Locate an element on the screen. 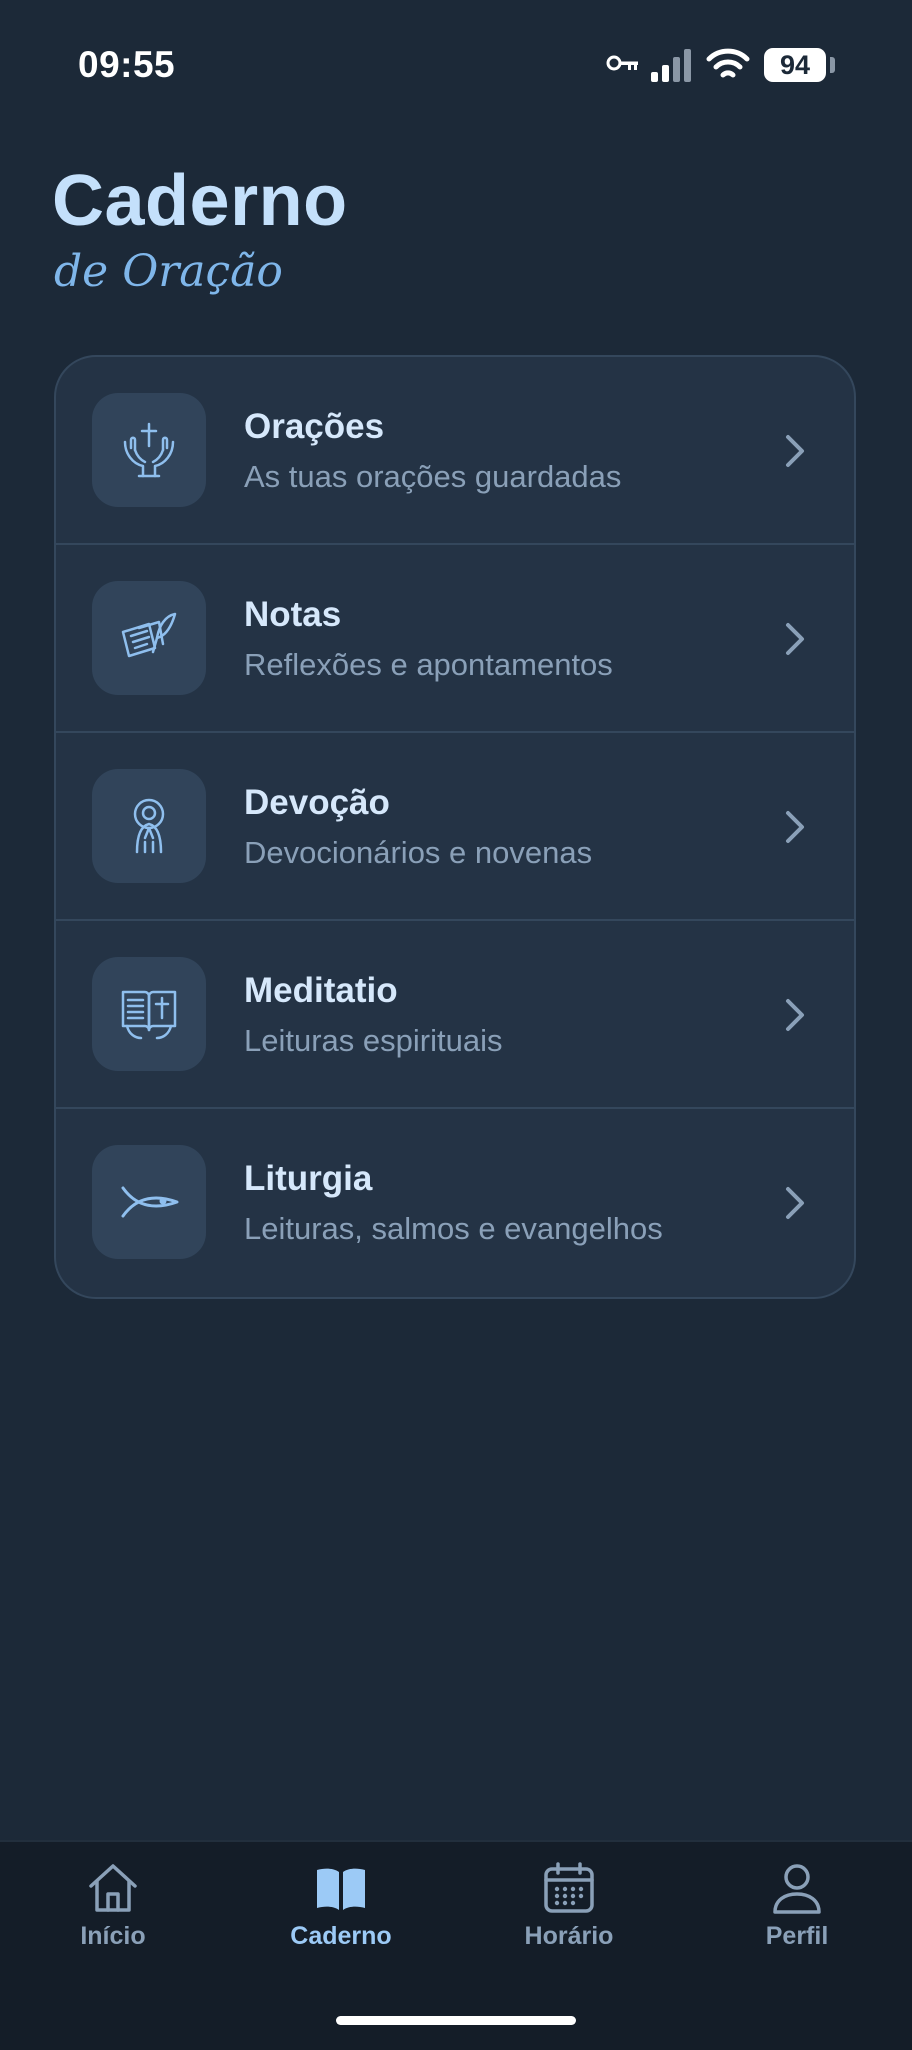 This screenshot has height=2050, width=912. menu-item-subtitle: Reflexões e apontamentos is located at coordinates (428, 664).